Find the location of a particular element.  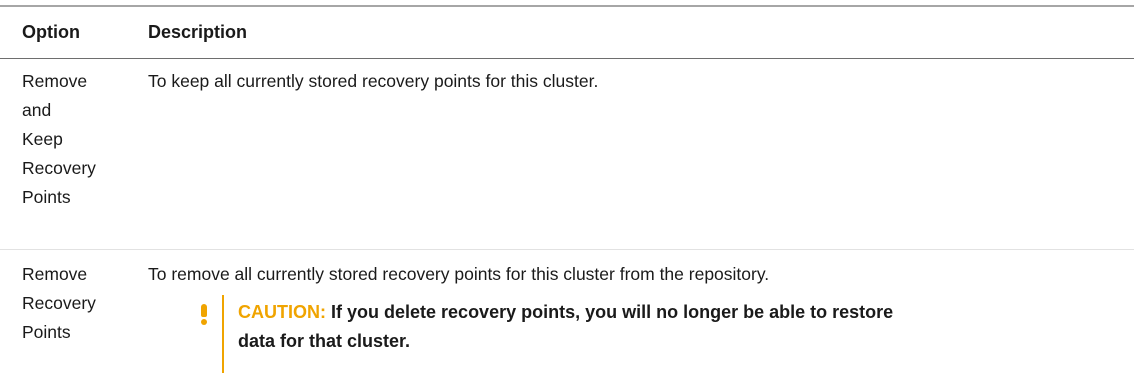

exclamation-icon is located at coordinates (205, 311).